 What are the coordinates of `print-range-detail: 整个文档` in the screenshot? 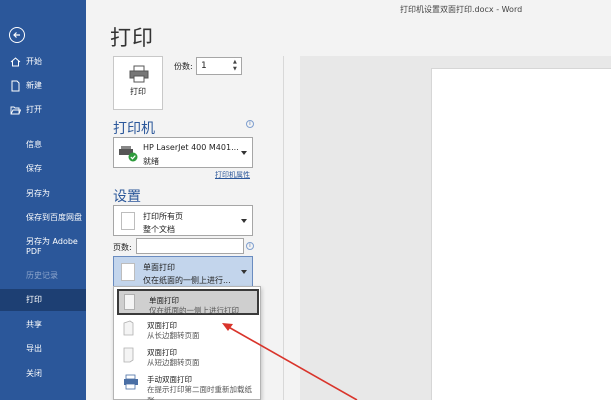 It's located at (159, 229).